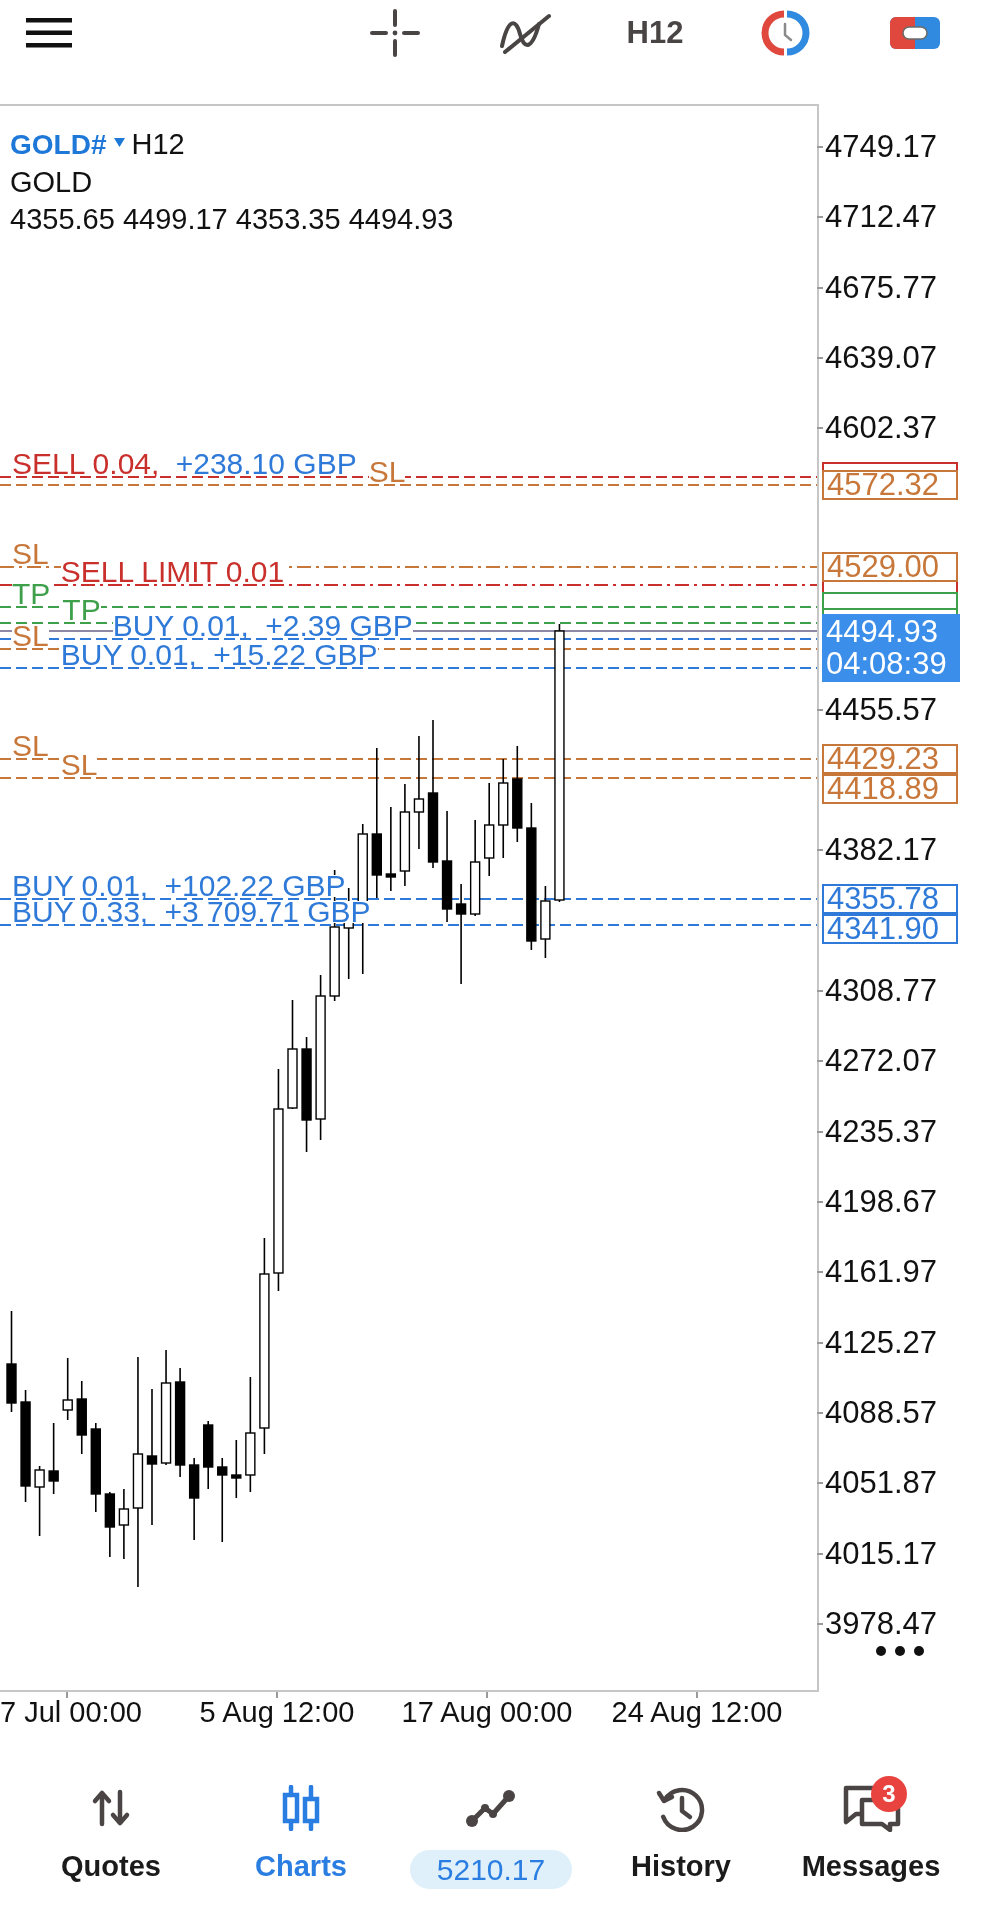  I want to click on dropdown-caret-icon, so click(120, 143).